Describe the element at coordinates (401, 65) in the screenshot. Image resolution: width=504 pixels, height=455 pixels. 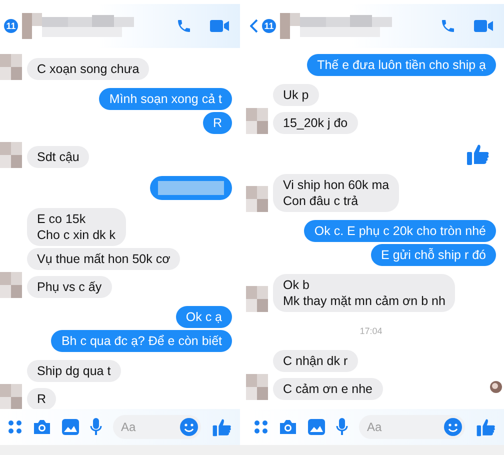
I see `sent-message: Thế e đưa luôn tiền cho ship ạ` at that location.